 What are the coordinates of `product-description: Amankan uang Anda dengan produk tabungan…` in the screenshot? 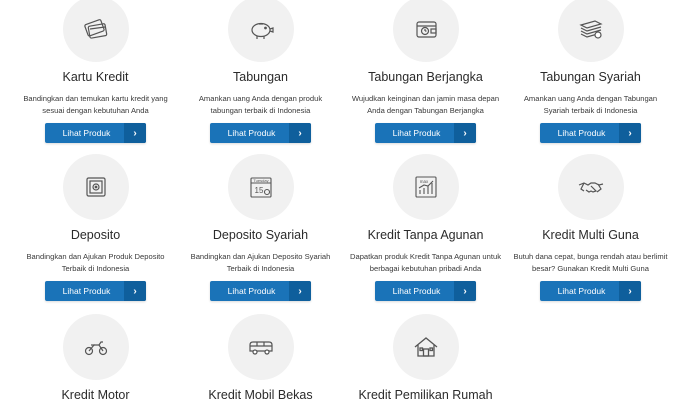 It's located at (260, 104).